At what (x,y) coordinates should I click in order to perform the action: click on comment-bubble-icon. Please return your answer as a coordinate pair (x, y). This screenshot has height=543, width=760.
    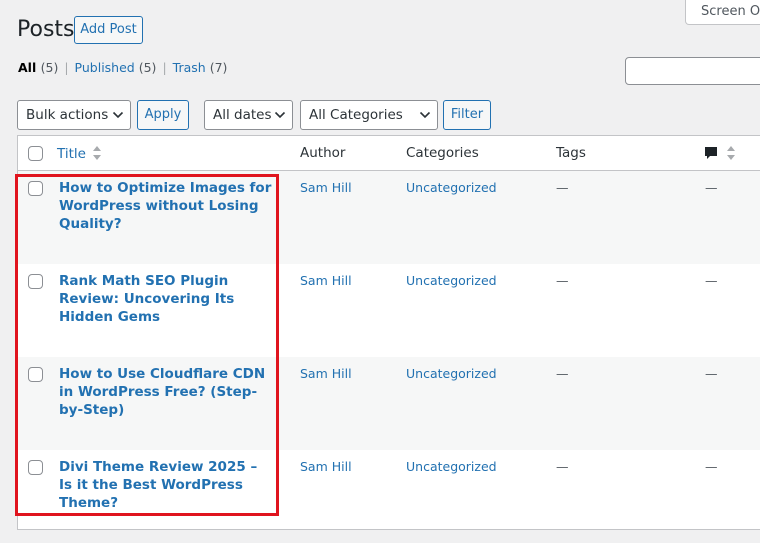
    Looking at the image, I should click on (711, 153).